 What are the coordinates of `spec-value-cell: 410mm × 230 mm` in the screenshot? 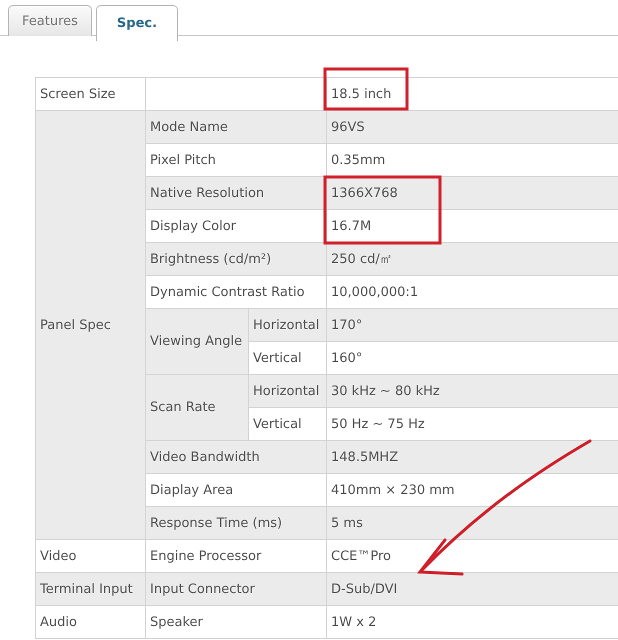 It's located at (393, 490).